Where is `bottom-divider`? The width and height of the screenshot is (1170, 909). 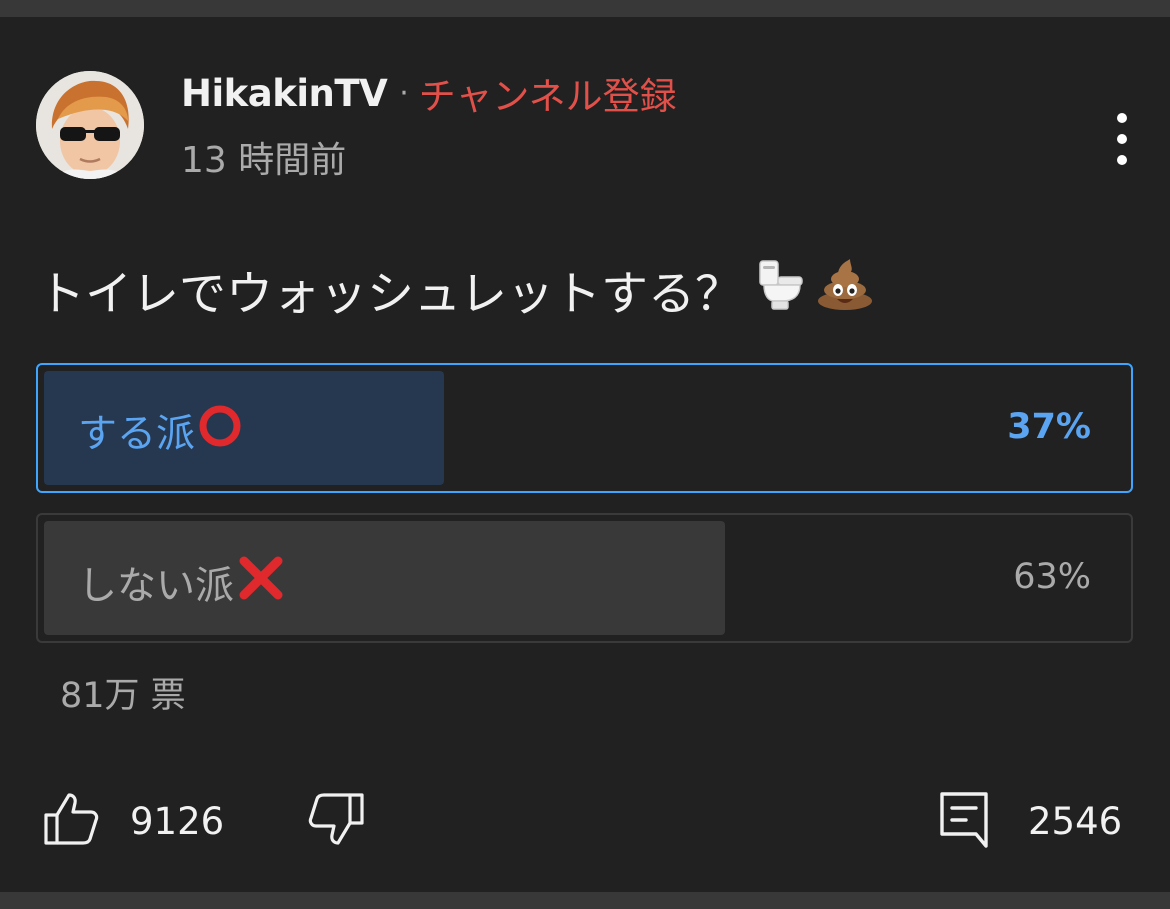 bottom-divider is located at coordinates (585, 900).